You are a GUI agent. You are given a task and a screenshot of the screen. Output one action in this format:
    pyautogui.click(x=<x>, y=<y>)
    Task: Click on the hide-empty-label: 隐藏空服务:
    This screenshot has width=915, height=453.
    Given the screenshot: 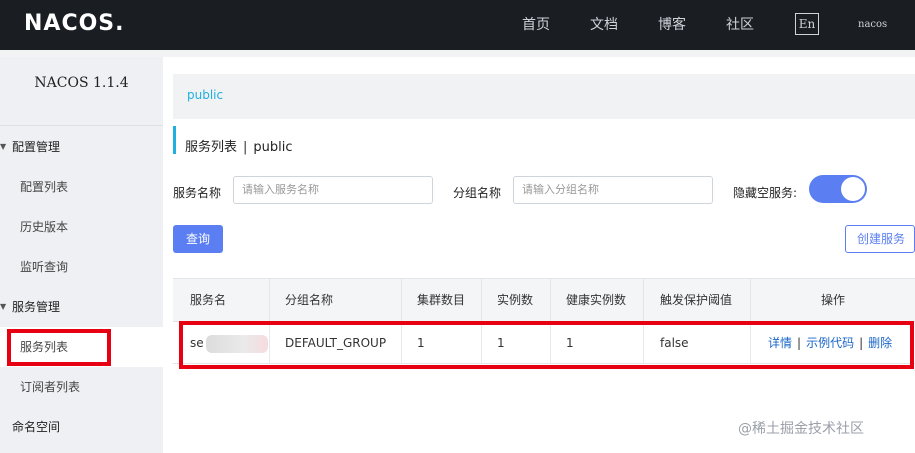 What is the action you would take?
    pyautogui.click(x=765, y=193)
    